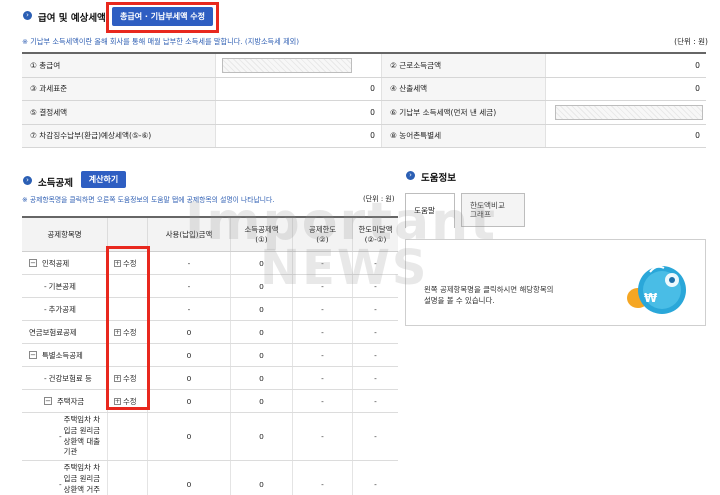 This screenshot has height=495, width=720. What do you see at coordinates (287, 65) in the screenshot?
I see `total-salary-input` at bounding box center [287, 65].